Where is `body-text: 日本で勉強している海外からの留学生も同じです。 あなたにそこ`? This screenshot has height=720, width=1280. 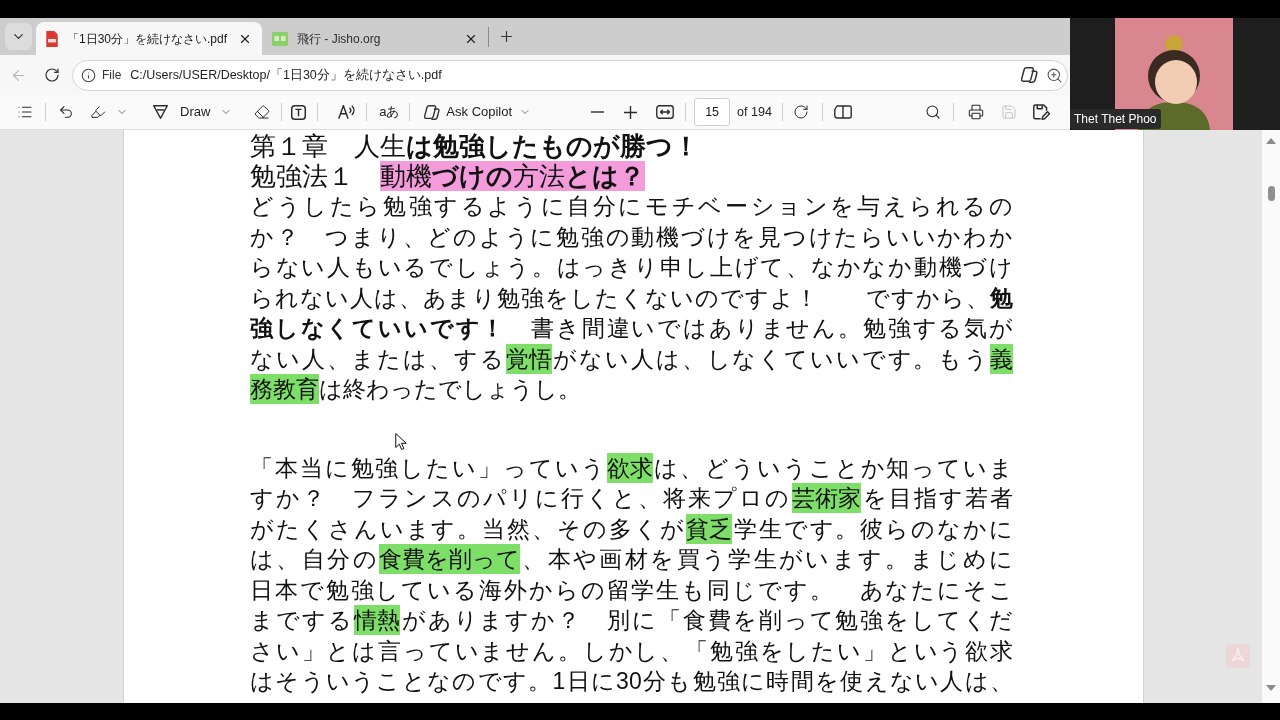
body-text: 日本で勉強している海外からの留学生も同じです。 あなたにそこ is located at coordinates (631, 589).